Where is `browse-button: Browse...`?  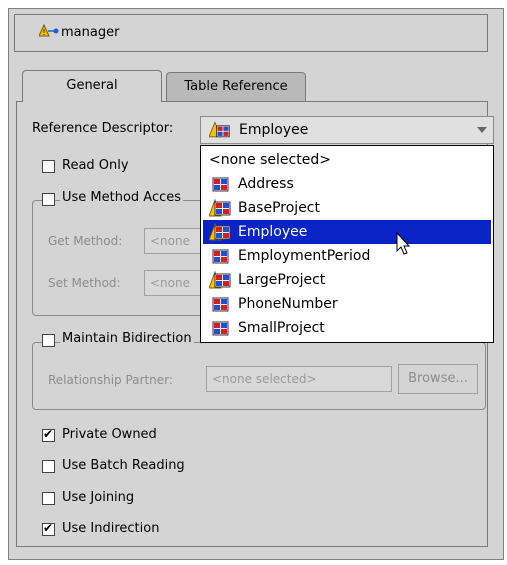
browse-button: Browse... is located at coordinates (438, 379).